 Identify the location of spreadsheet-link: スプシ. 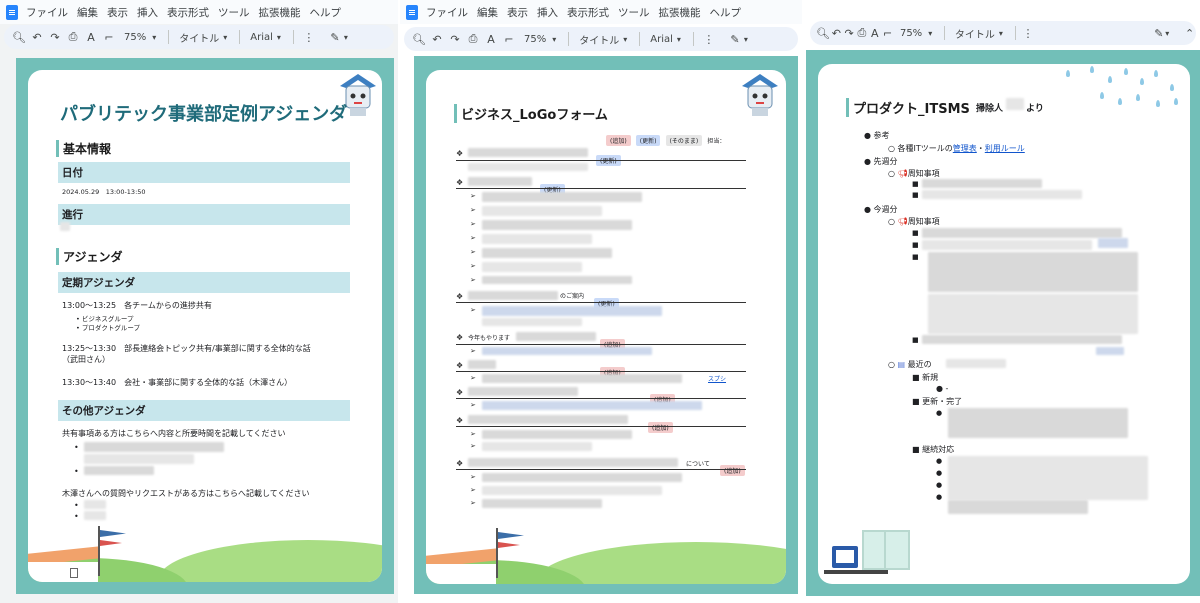
(717, 378).